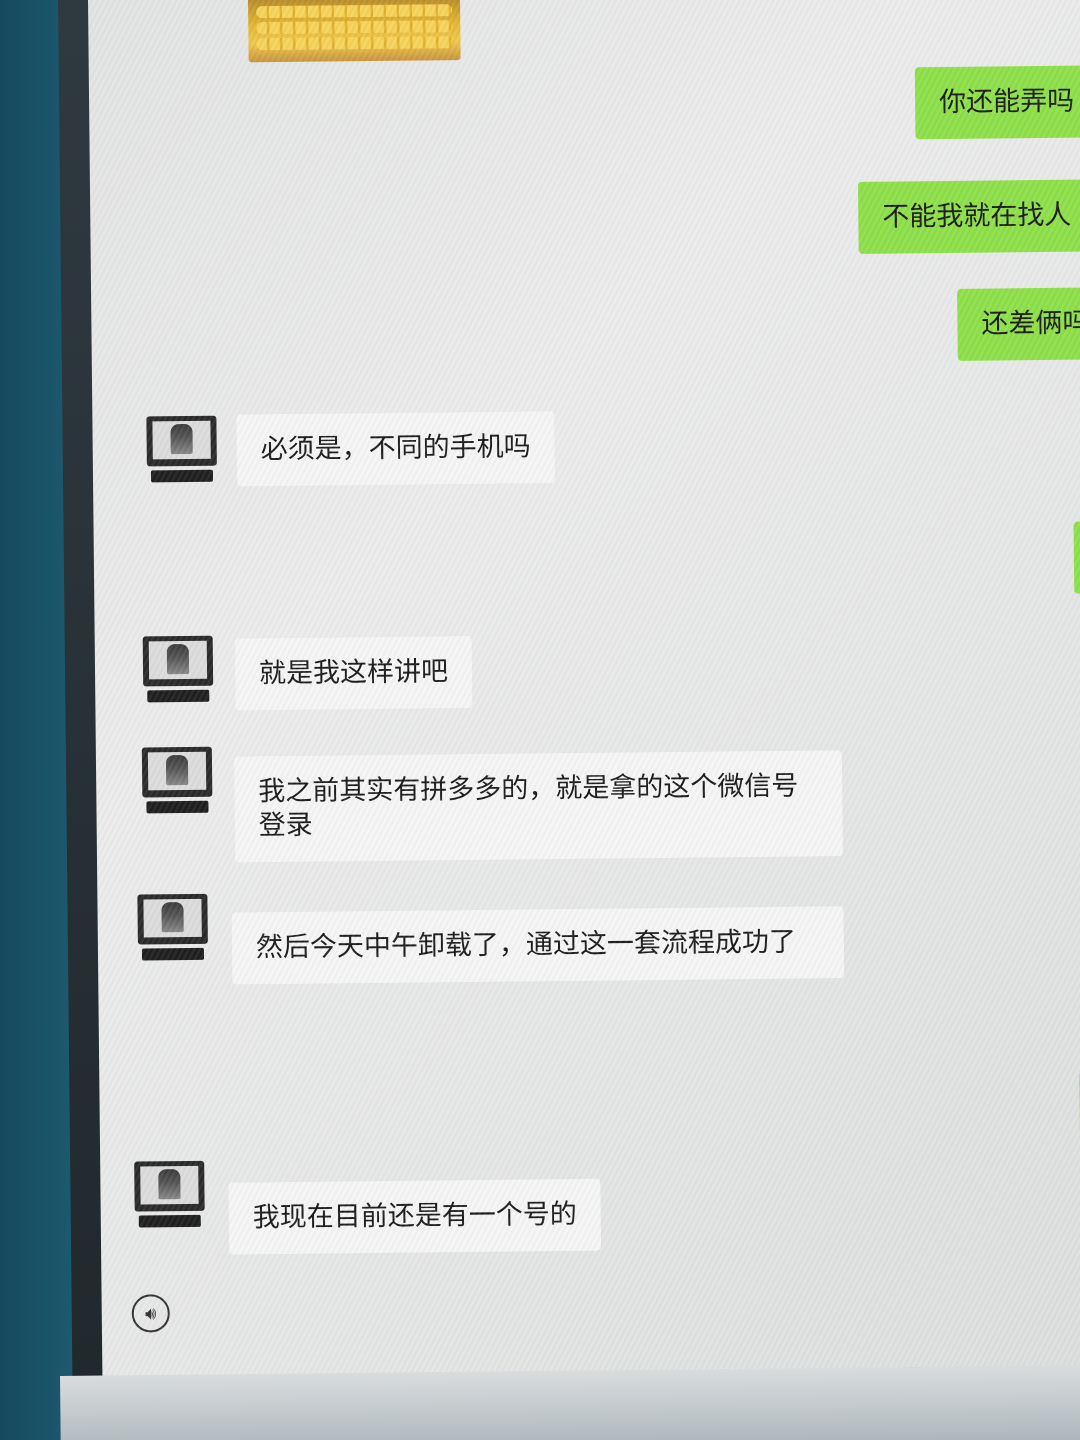  Describe the element at coordinates (570, 1402) in the screenshot. I see `monitor-bottom-edge` at that location.